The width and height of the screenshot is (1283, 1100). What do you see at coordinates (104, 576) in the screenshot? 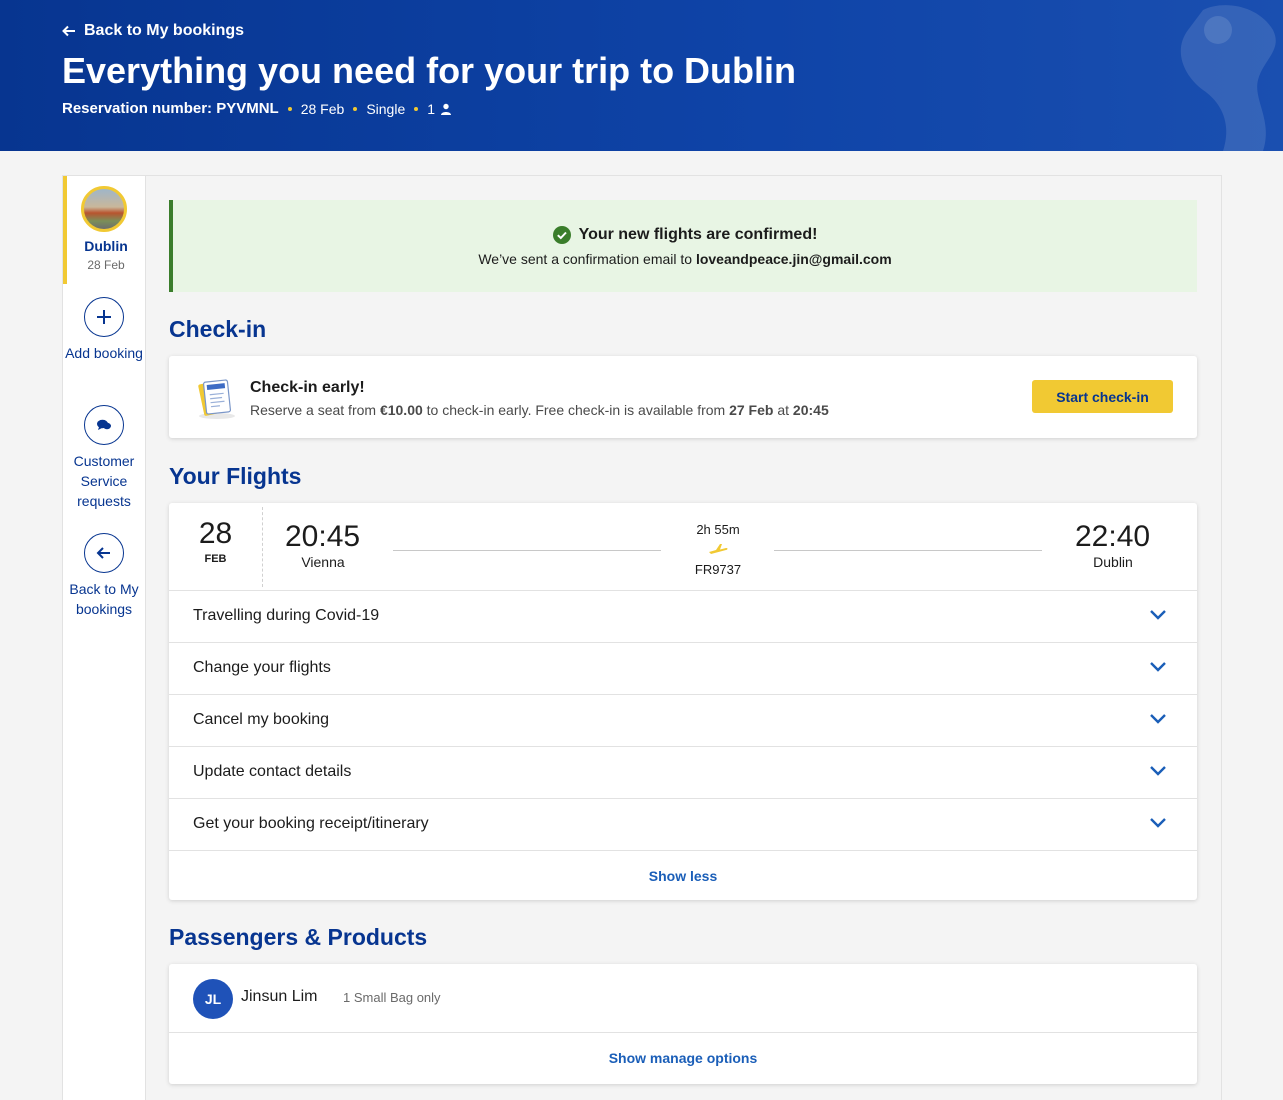
I see `sidebar-item-back-to-bookings: Back to My bookings` at bounding box center [104, 576].